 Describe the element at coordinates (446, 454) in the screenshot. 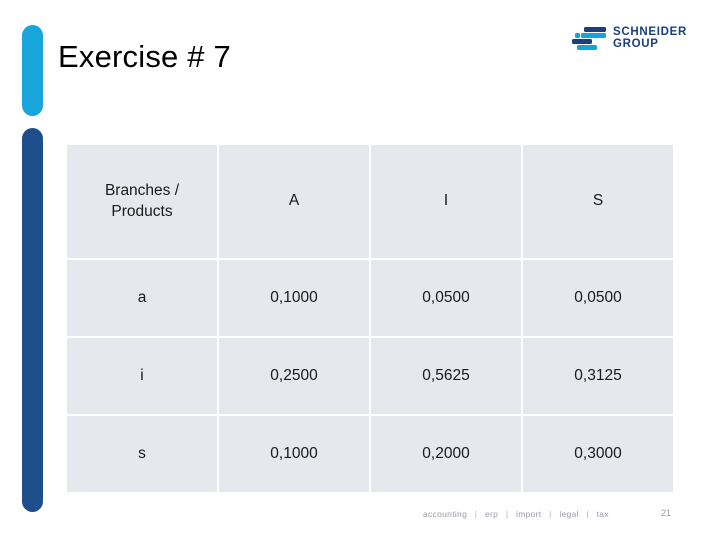

I see `cell-s-I: 0,2000` at that location.